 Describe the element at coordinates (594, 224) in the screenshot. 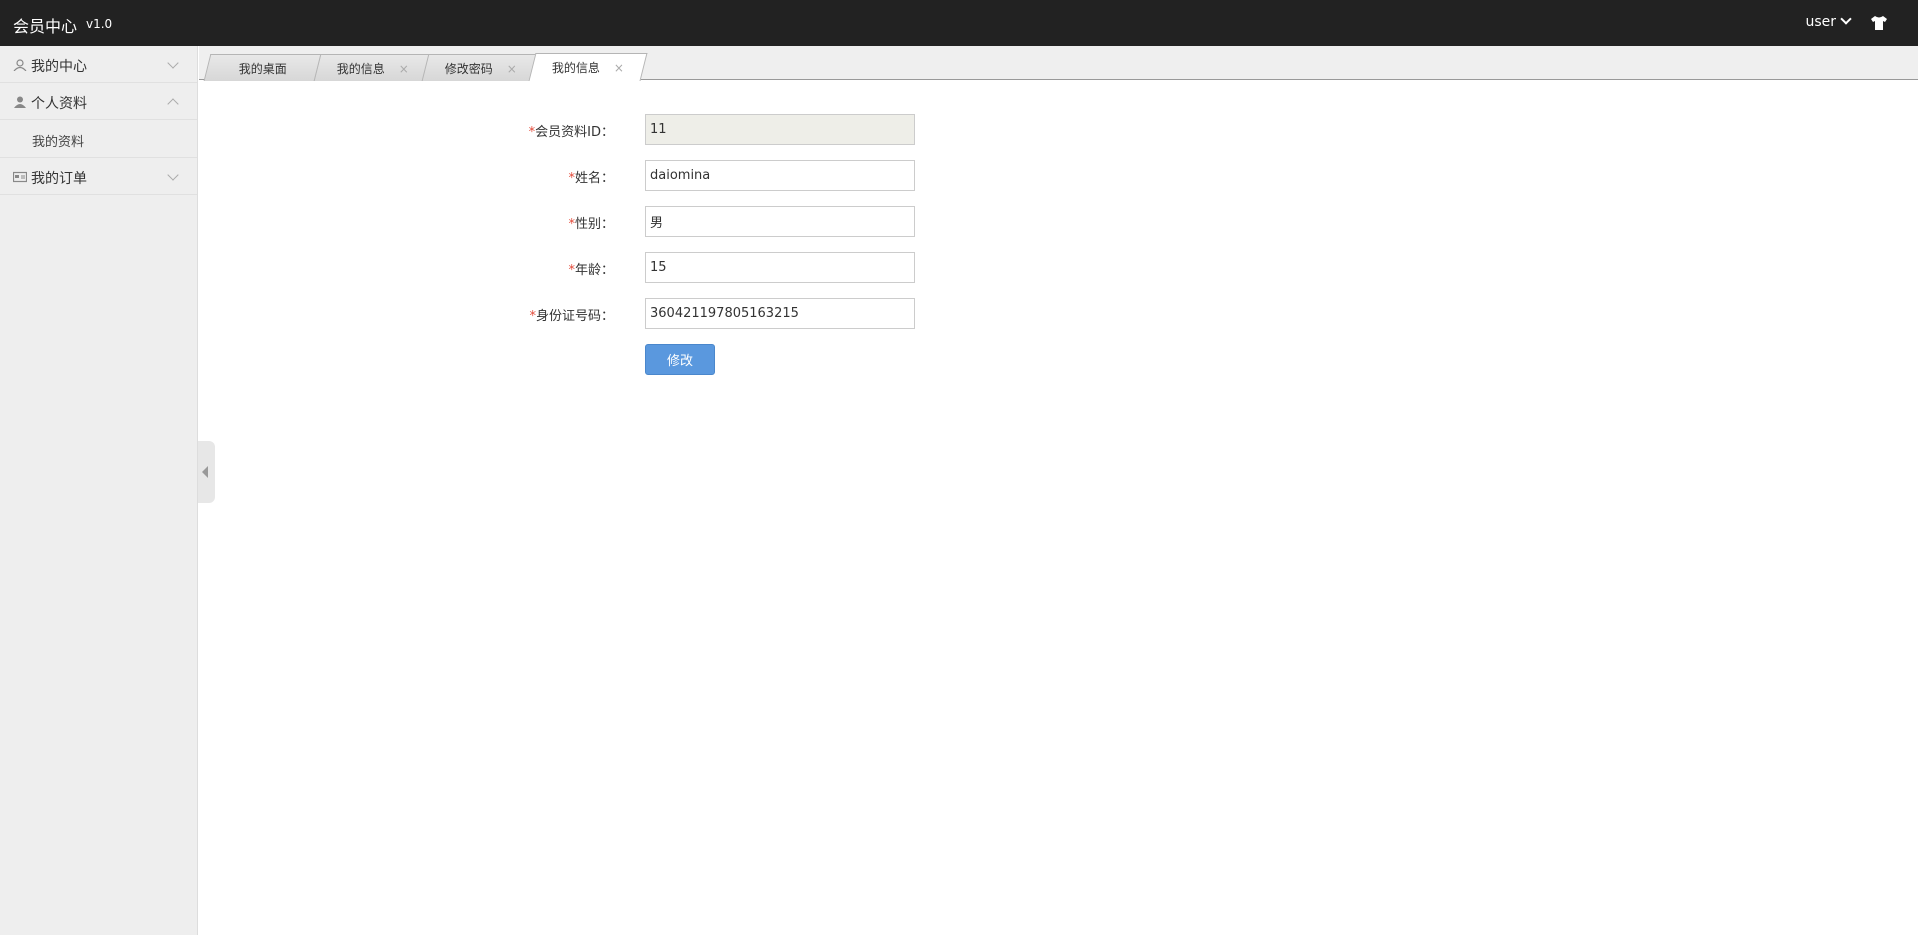

I see `field-label-text: 性别：` at that location.